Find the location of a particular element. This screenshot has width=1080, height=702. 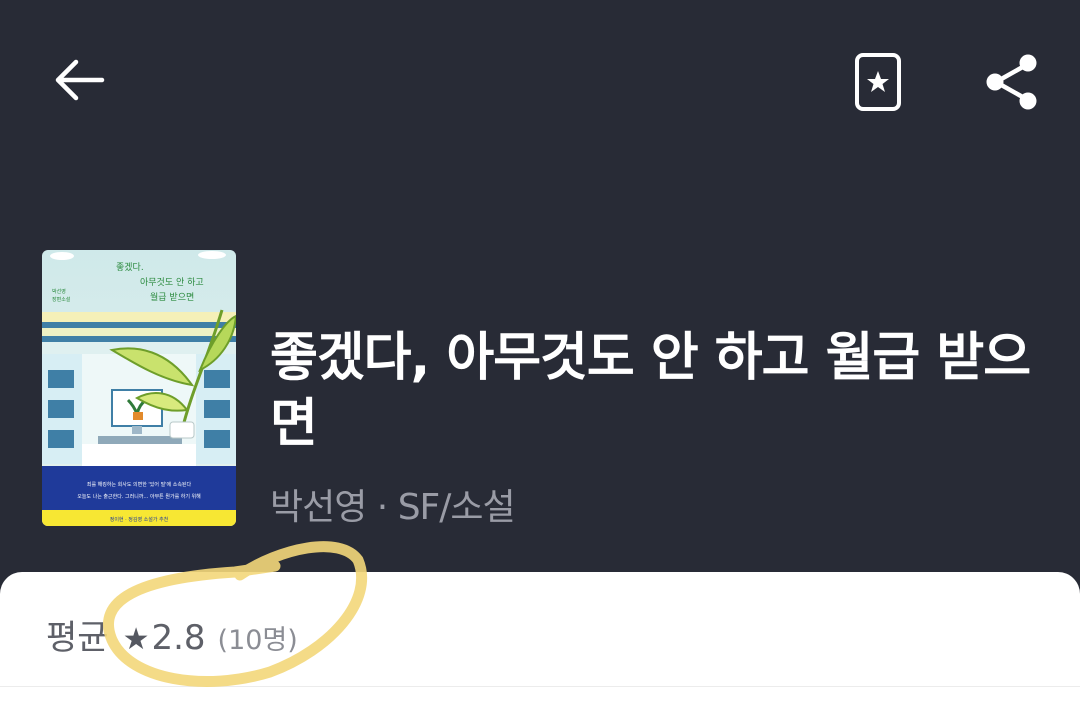

cover-genre: 장편소설 is located at coordinates (61, 299).